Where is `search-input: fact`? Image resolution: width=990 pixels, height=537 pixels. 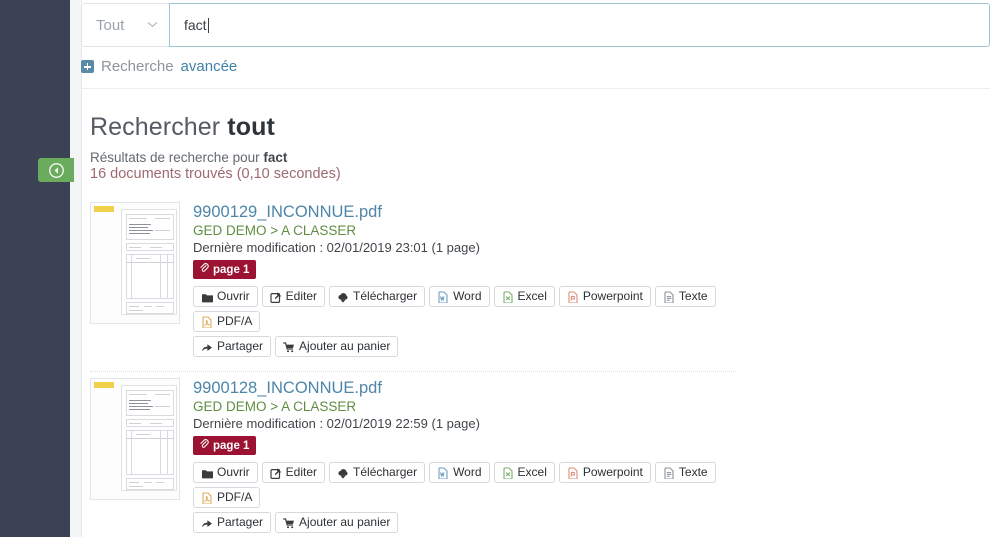 search-input: fact is located at coordinates (579, 25).